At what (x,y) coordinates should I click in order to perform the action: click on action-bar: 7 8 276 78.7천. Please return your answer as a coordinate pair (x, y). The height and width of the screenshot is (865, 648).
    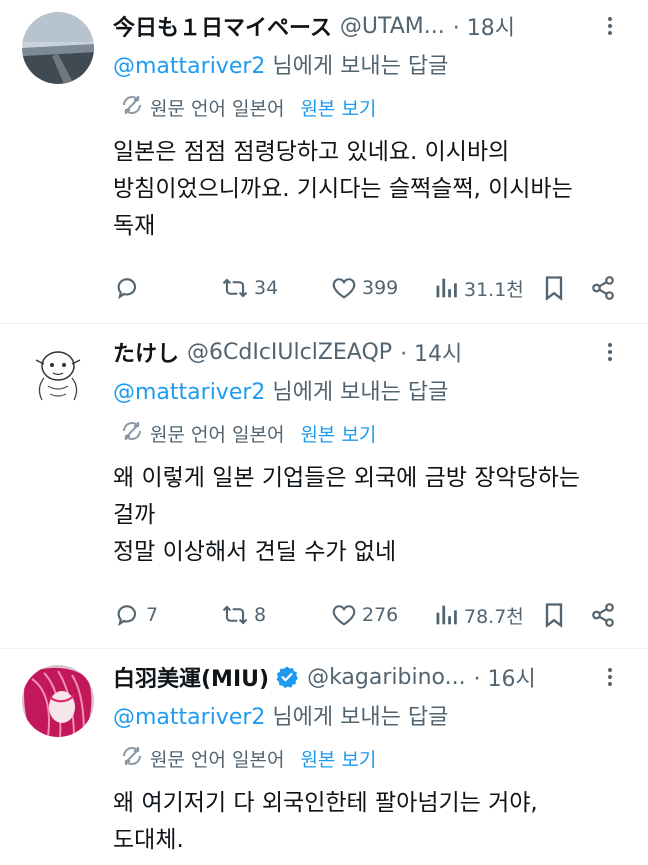
    Looking at the image, I should click on (367, 615).